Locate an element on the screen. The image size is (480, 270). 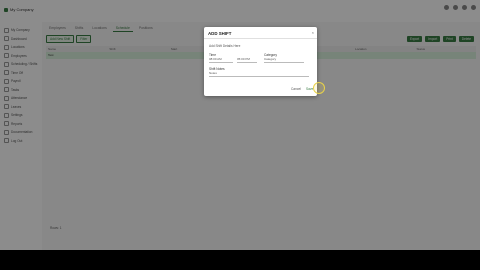
notes-field: Notes is located at coordinates (259, 74).